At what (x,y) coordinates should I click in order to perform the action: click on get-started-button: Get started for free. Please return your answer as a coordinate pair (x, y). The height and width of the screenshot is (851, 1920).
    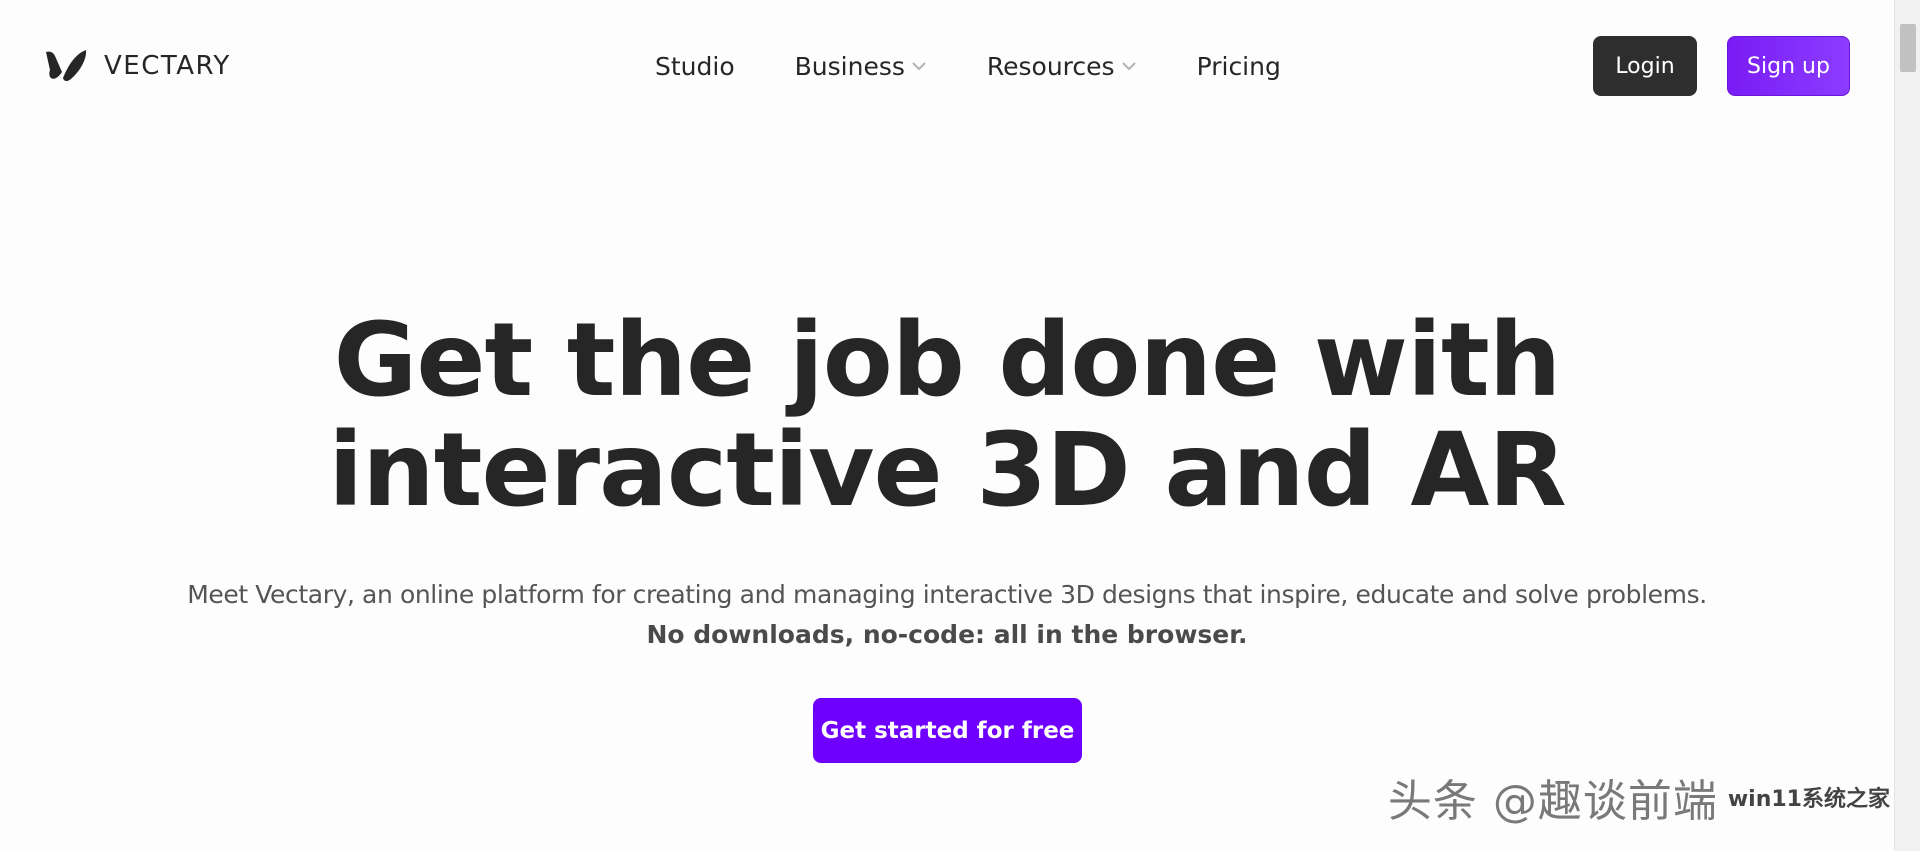
    Looking at the image, I should click on (947, 730).